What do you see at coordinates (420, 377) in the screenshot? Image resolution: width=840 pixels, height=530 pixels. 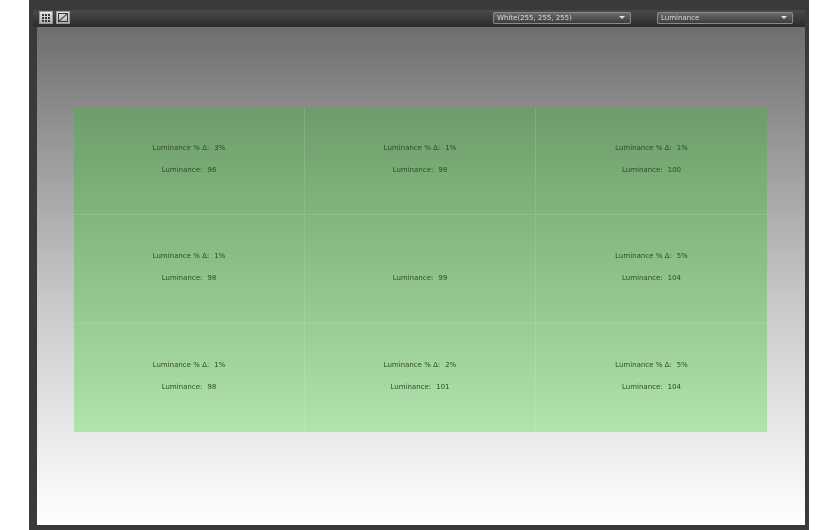 I see `grid-cell: Luminance % Δ: 2% Luminance: 101` at bounding box center [420, 377].